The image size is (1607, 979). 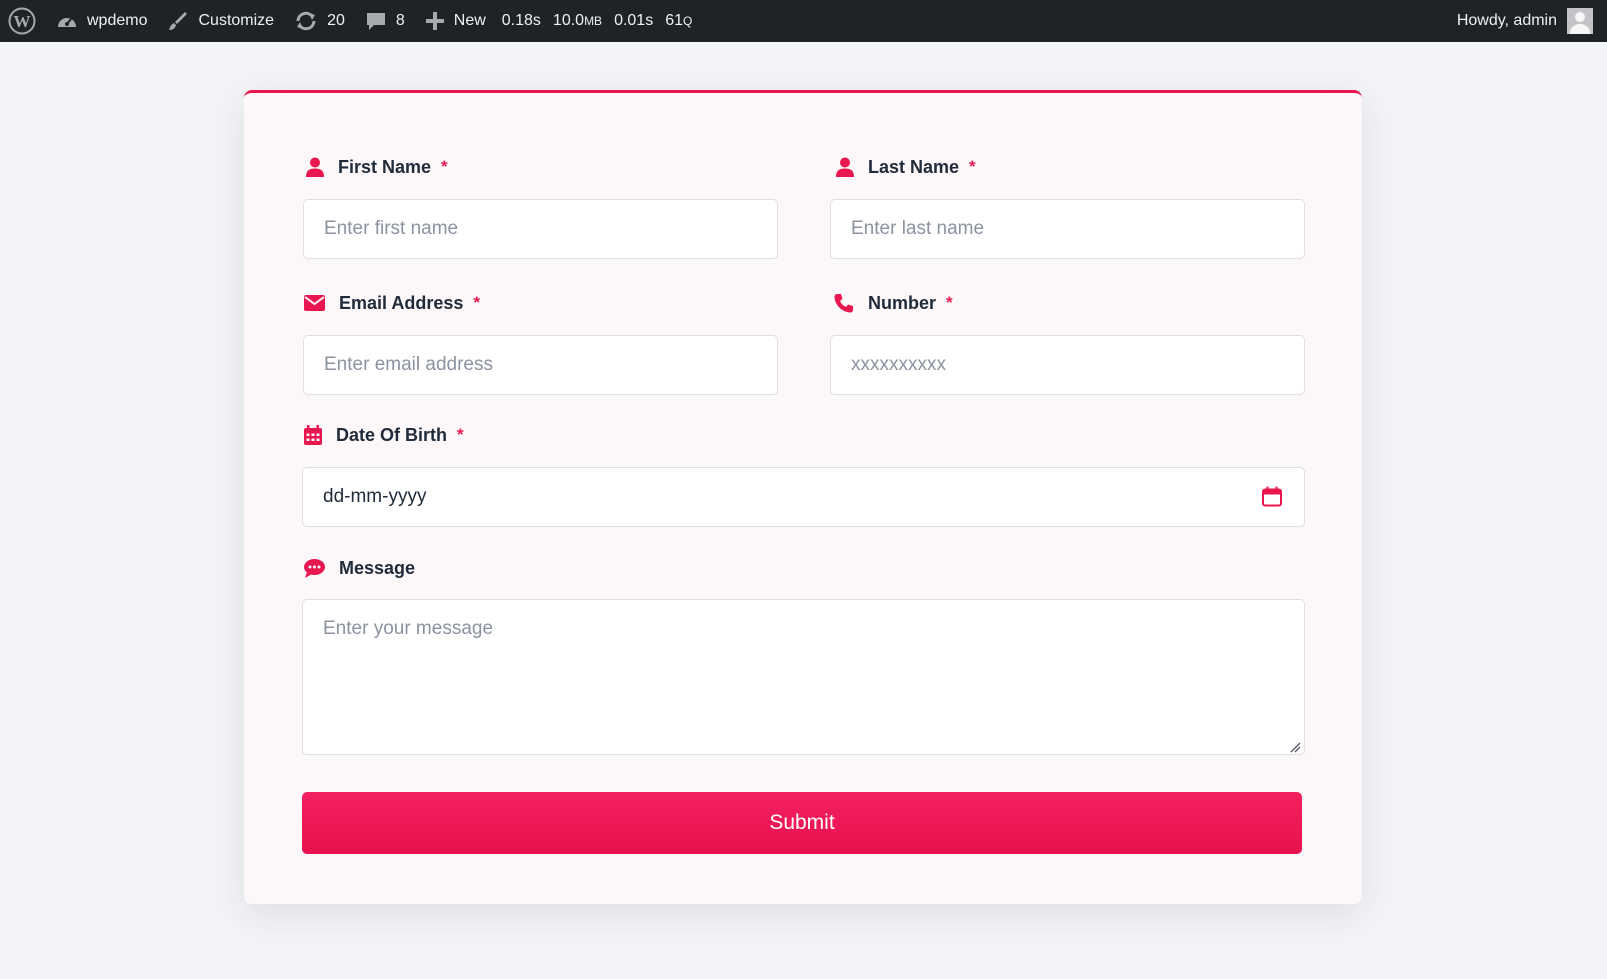 What do you see at coordinates (392, 434) in the screenshot?
I see `dob-label-text: Date Of Birth` at bounding box center [392, 434].